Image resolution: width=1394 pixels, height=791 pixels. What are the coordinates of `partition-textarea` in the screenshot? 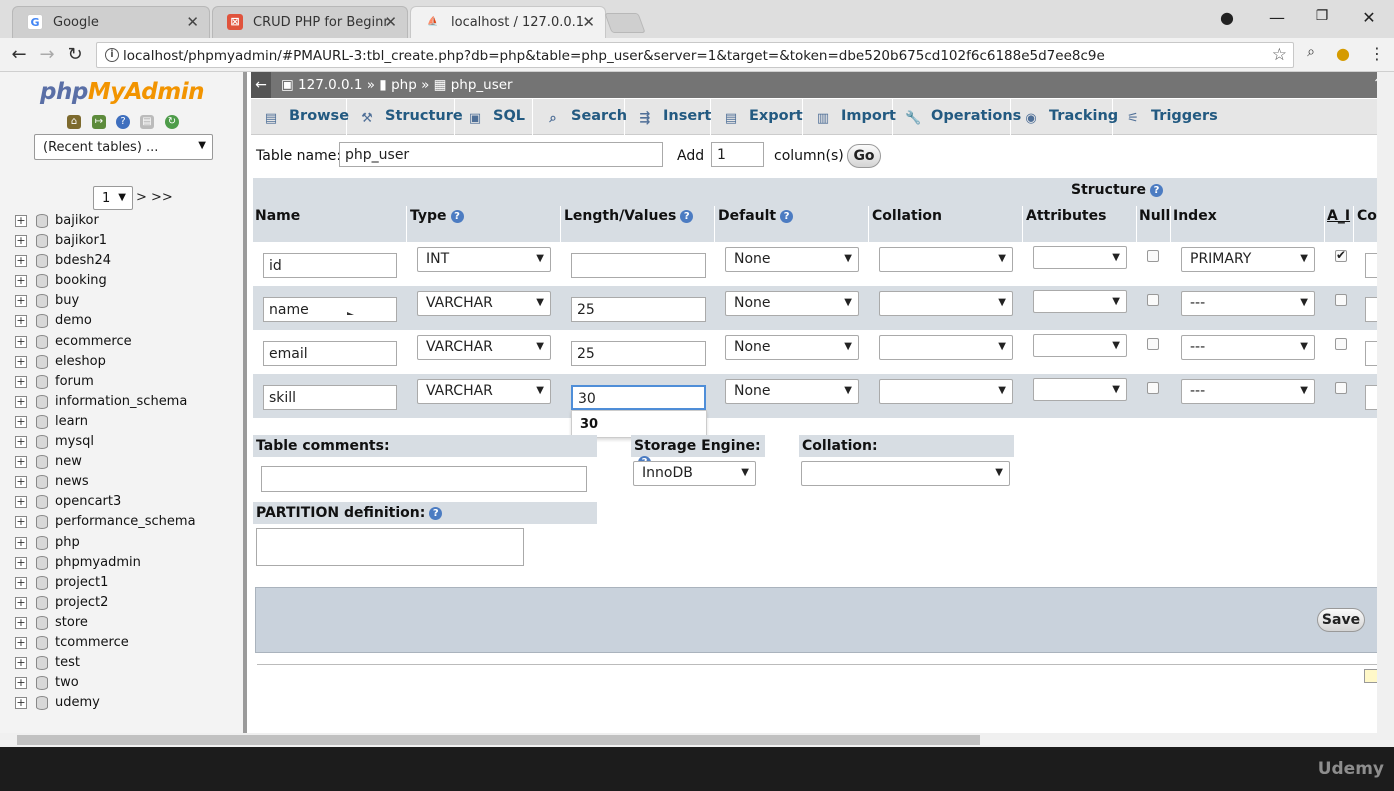 It's located at (390, 547).